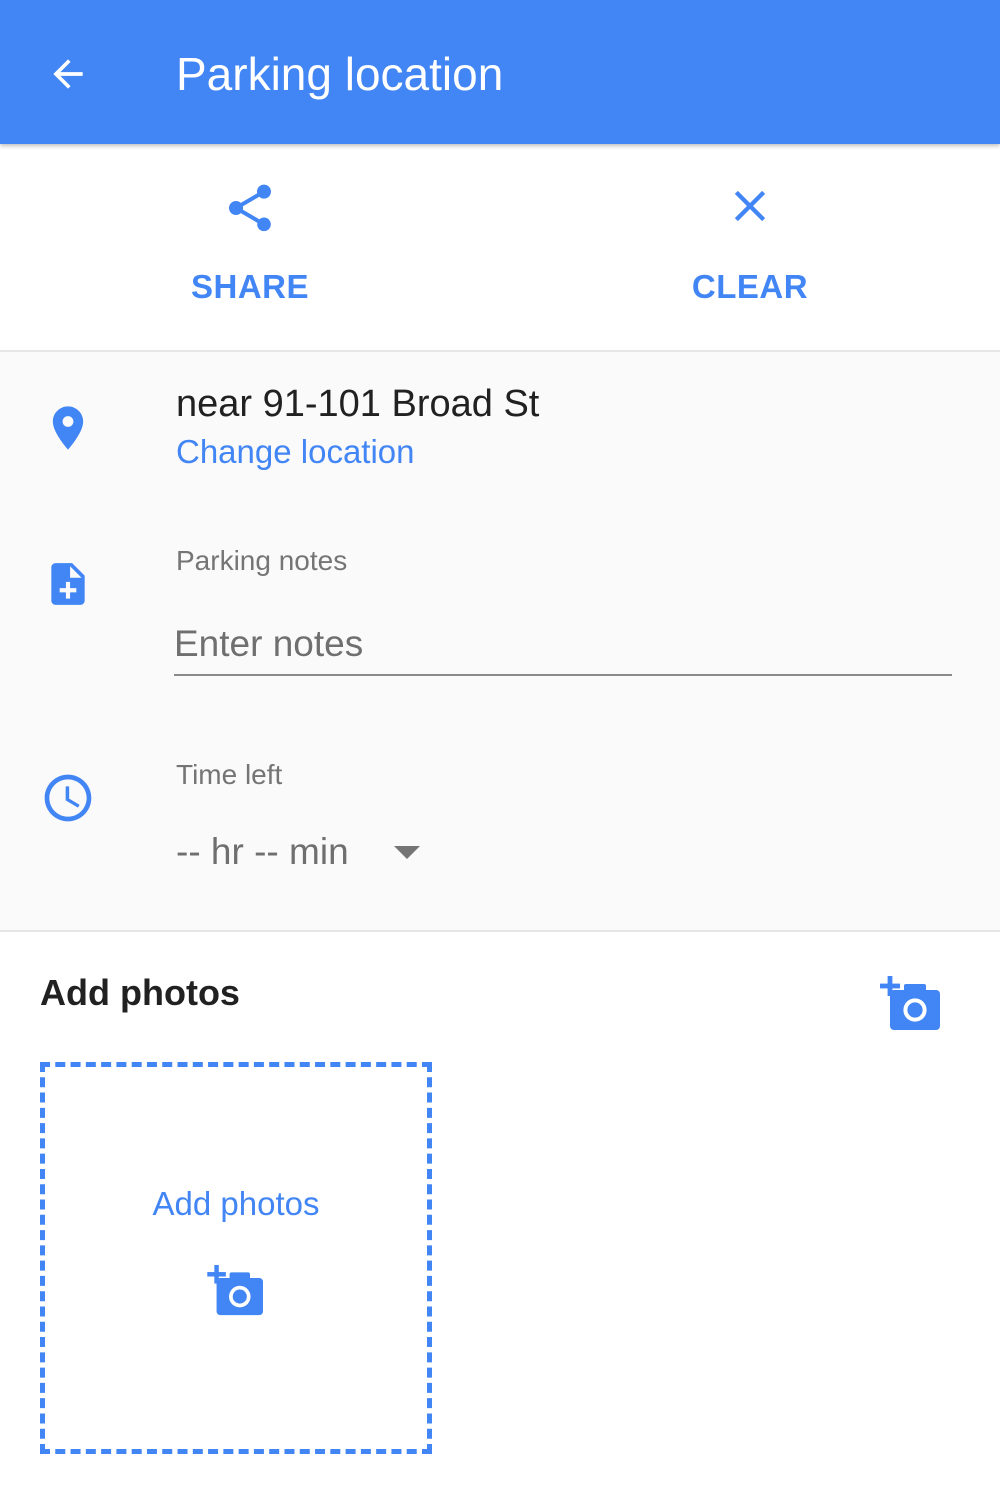 The height and width of the screenshot is (1488, 1000). I want to click on add-photos-heading: Add photos, so click(140, 992).